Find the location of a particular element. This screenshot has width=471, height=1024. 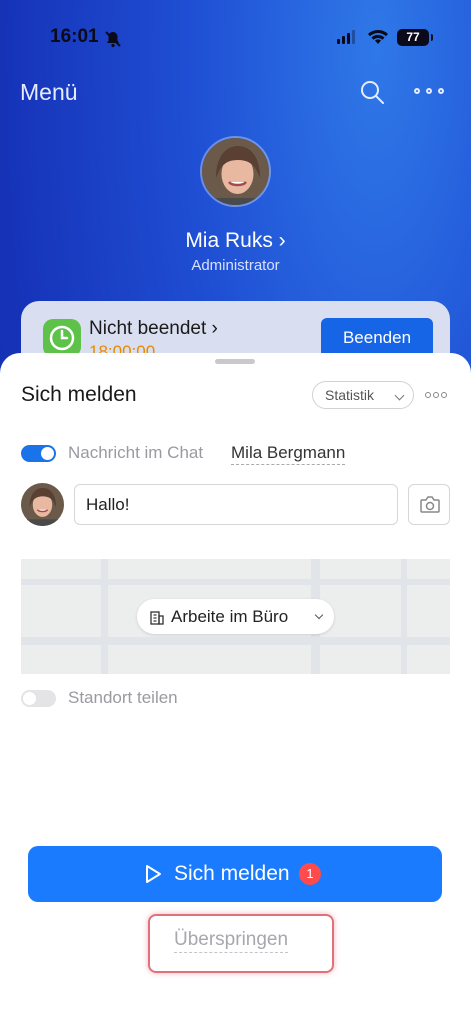

camera-icon is located at coordinates (430, 504).